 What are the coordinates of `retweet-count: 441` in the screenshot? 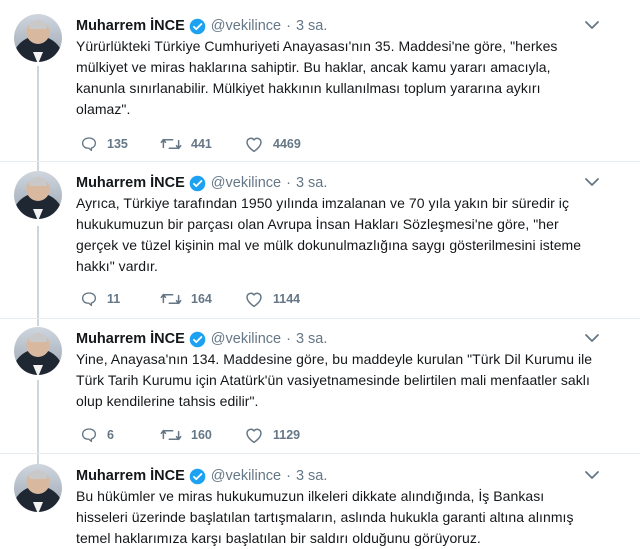 It's located at (201, 144).